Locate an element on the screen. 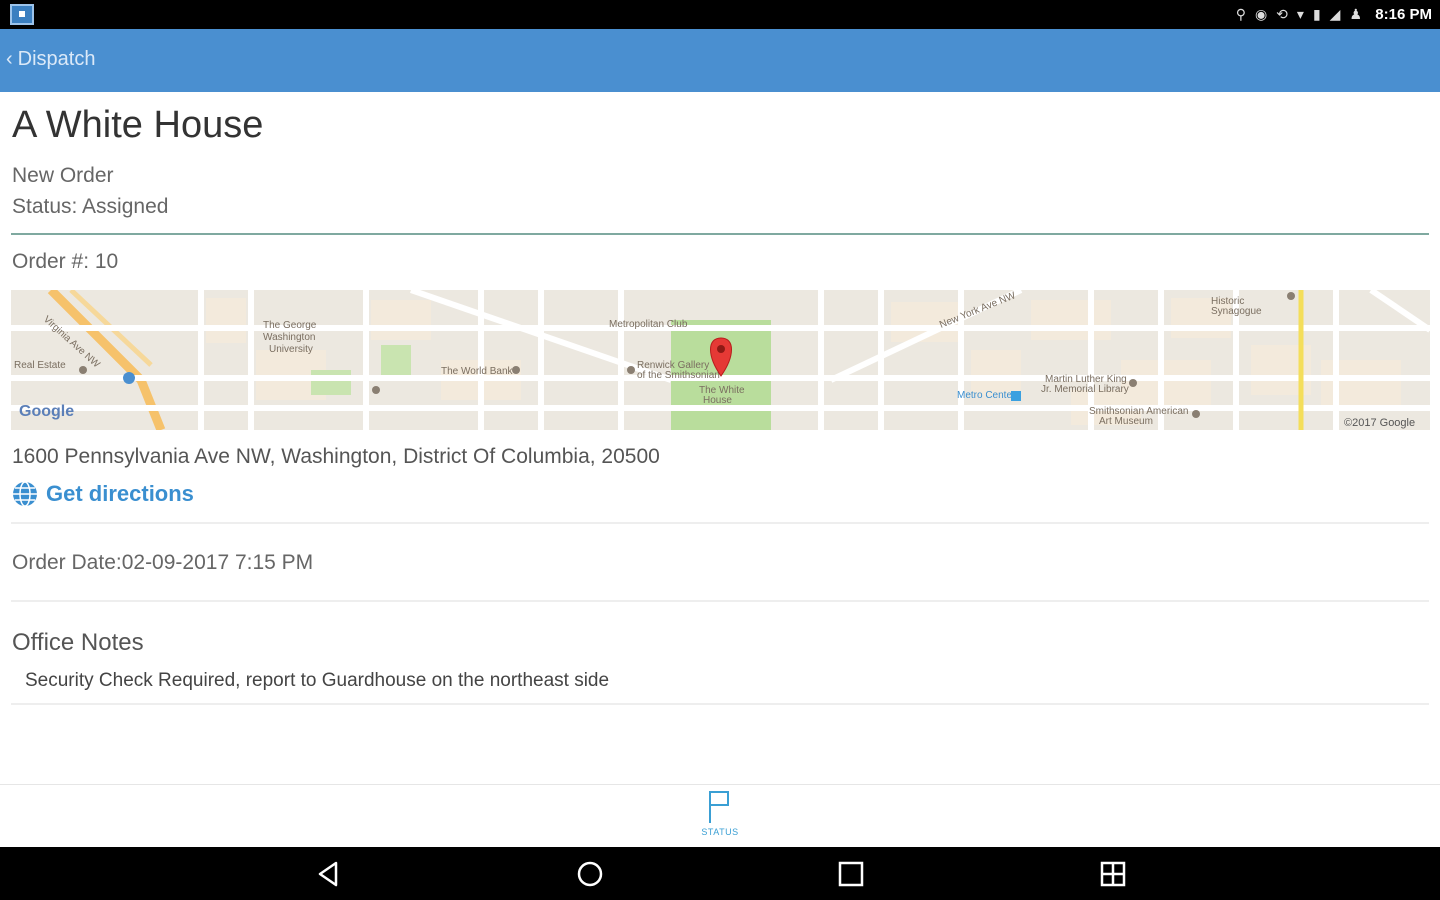  wifi-icon: ▾ is located at coordinates (1300, 14).